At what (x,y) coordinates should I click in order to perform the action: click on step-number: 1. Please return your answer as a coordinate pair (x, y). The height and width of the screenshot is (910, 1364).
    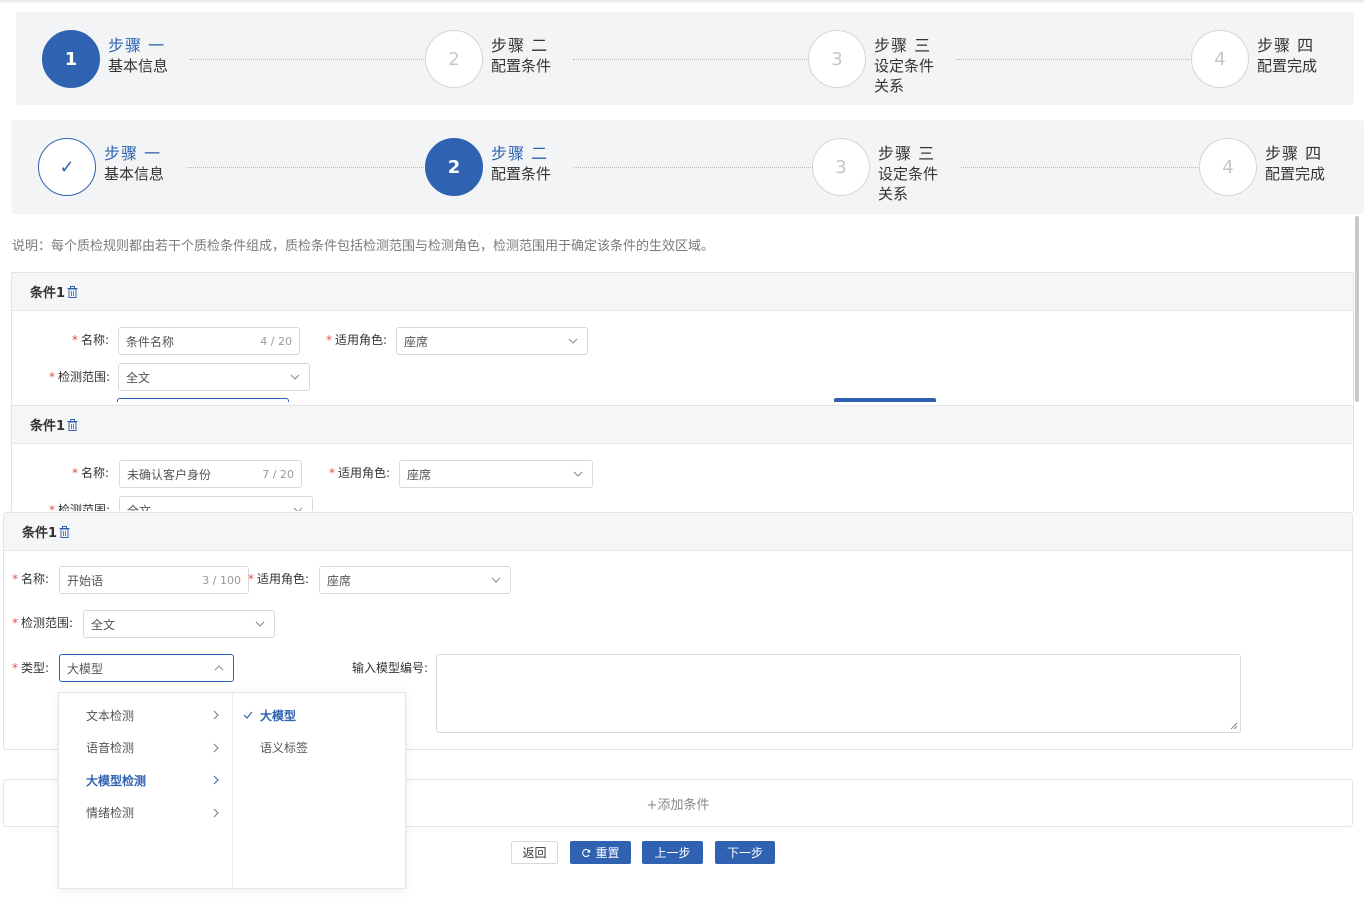
    Looking at the image, I should click on (71, 59).